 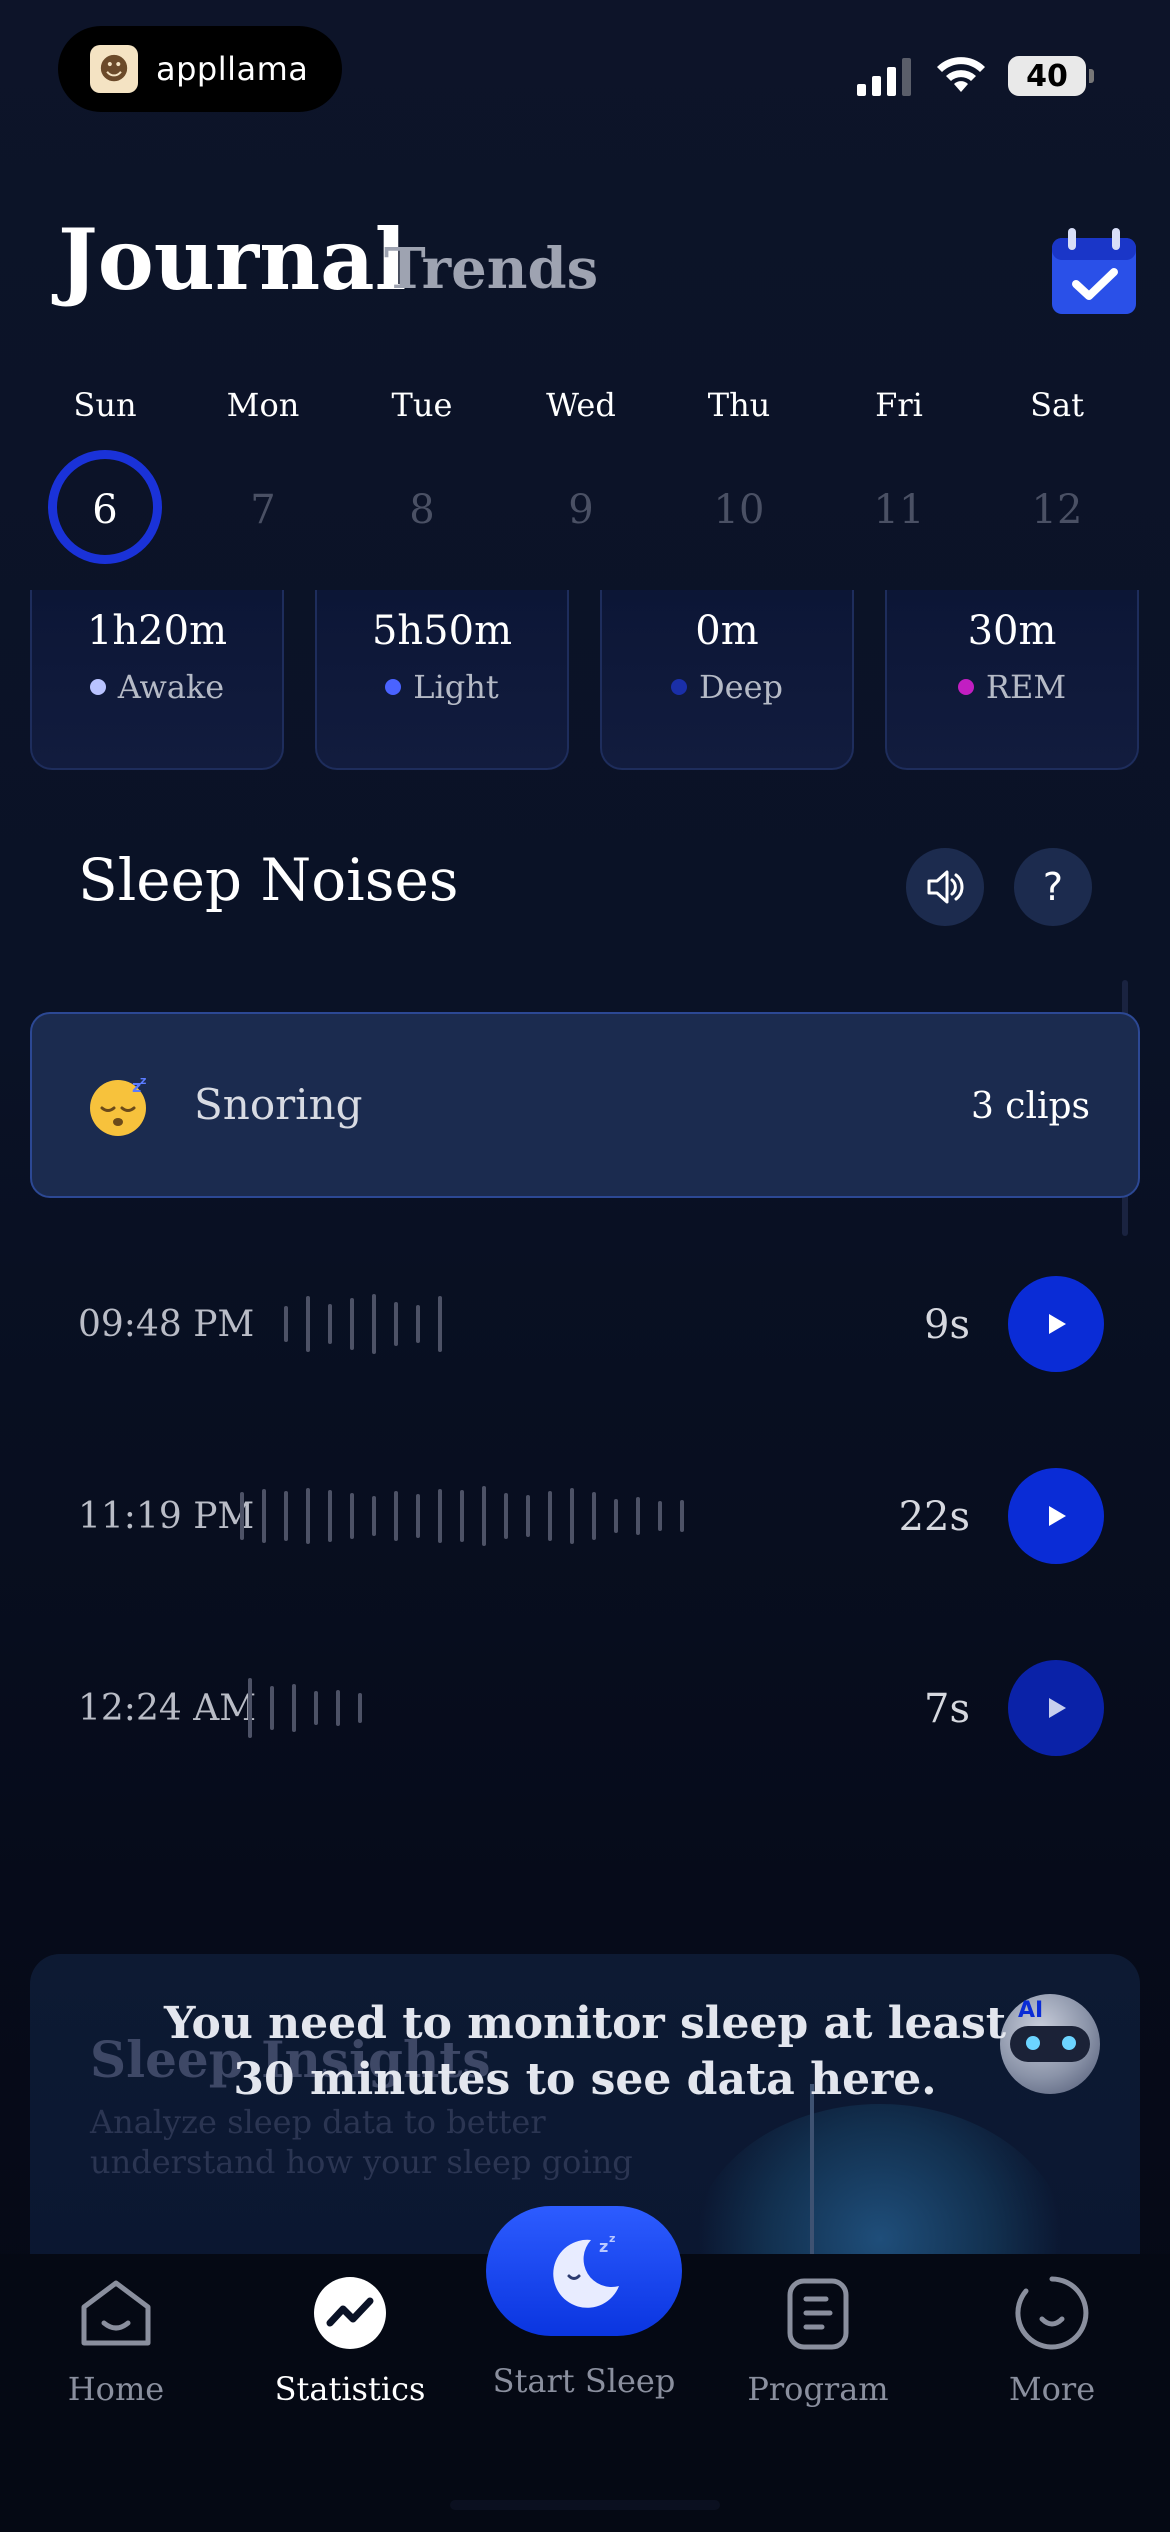 I want to click on tab-label: Home, so click(x=116, y=2389).